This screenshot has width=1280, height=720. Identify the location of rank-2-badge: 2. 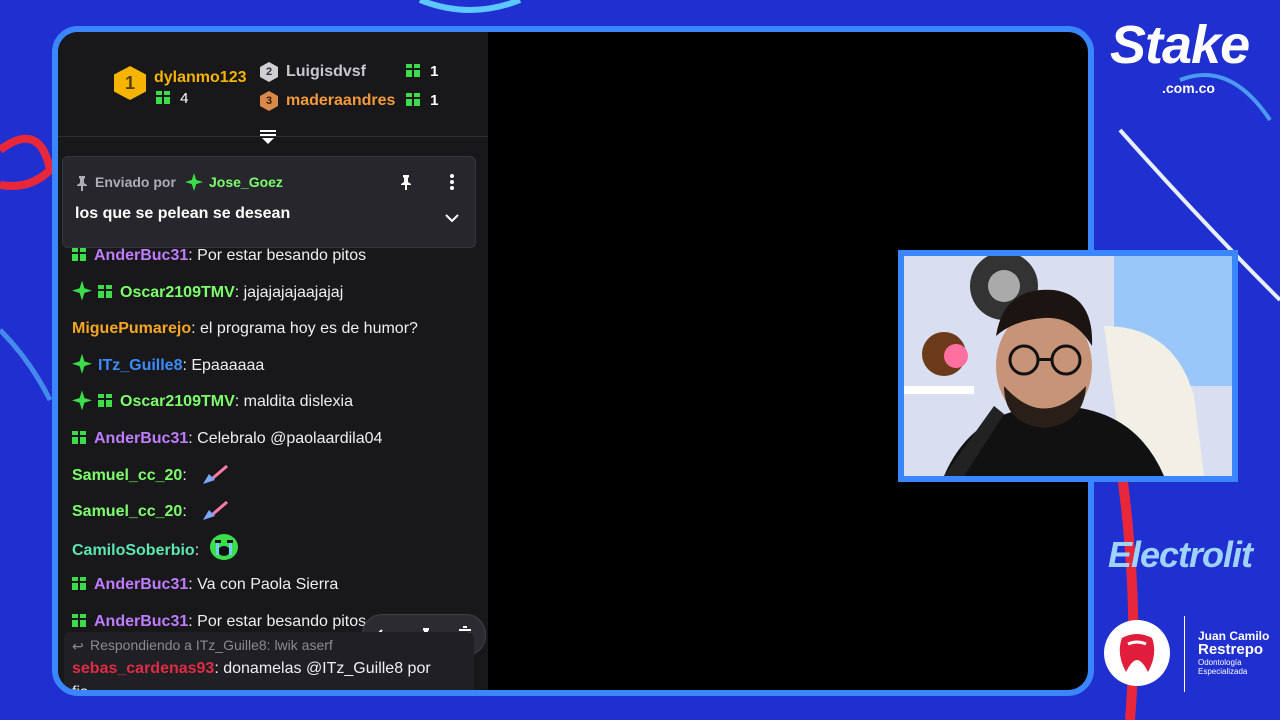
(269, 72).